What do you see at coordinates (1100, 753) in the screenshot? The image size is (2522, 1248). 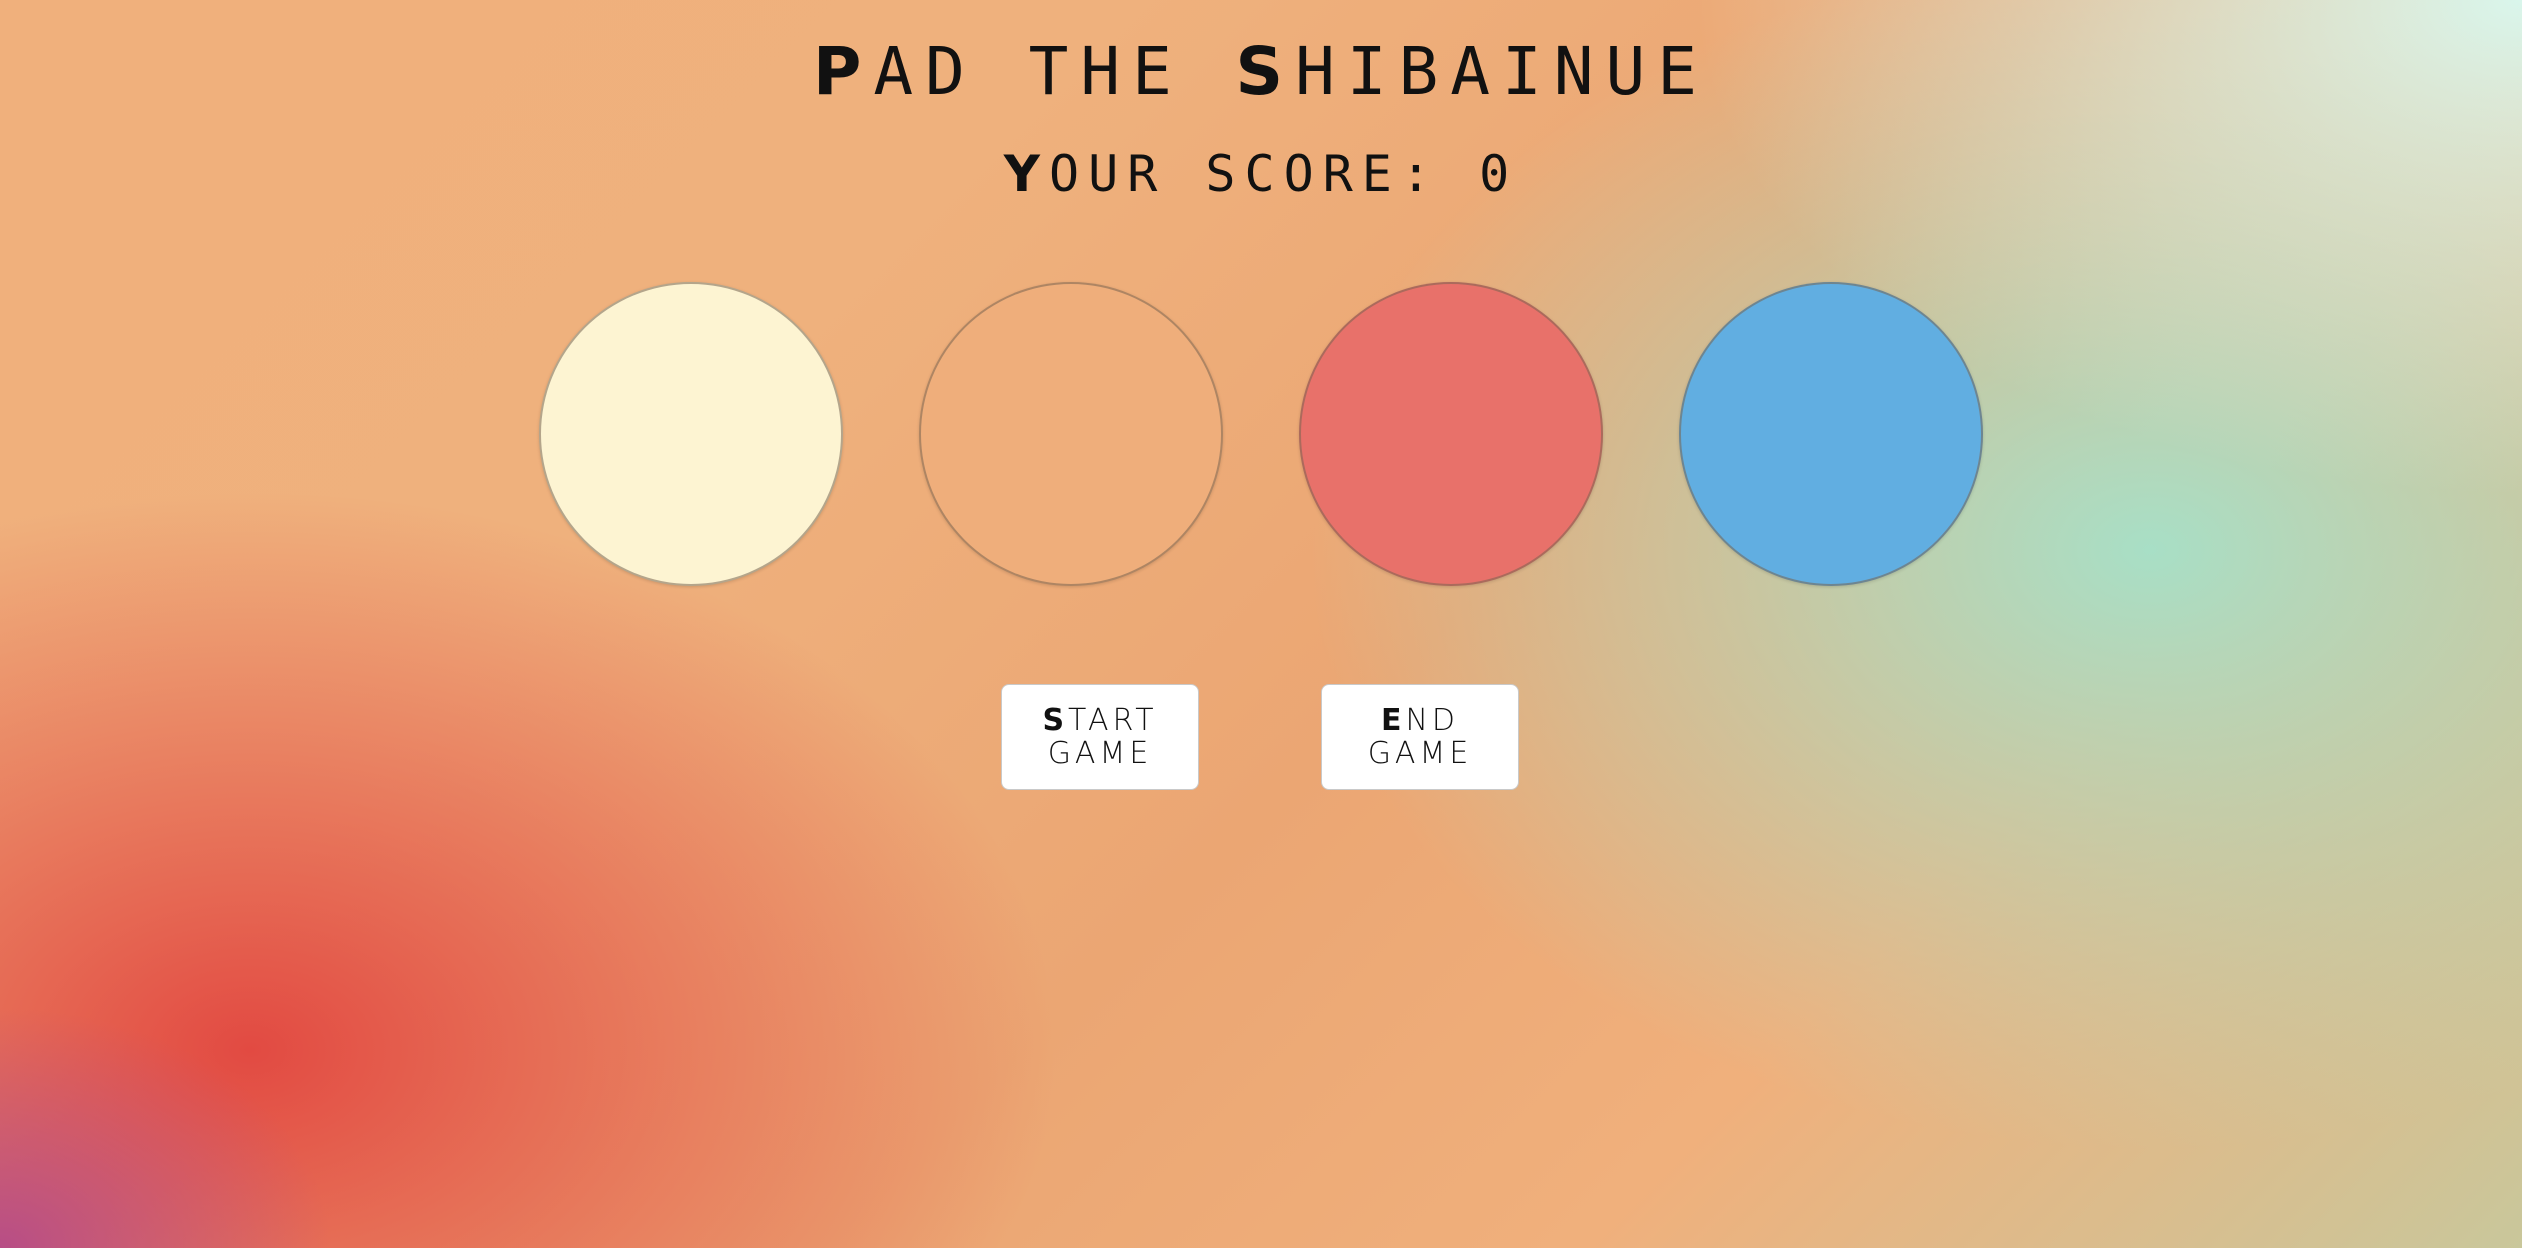 I see `start-button-line-2: GAME` at bounding box center [1100, 753].